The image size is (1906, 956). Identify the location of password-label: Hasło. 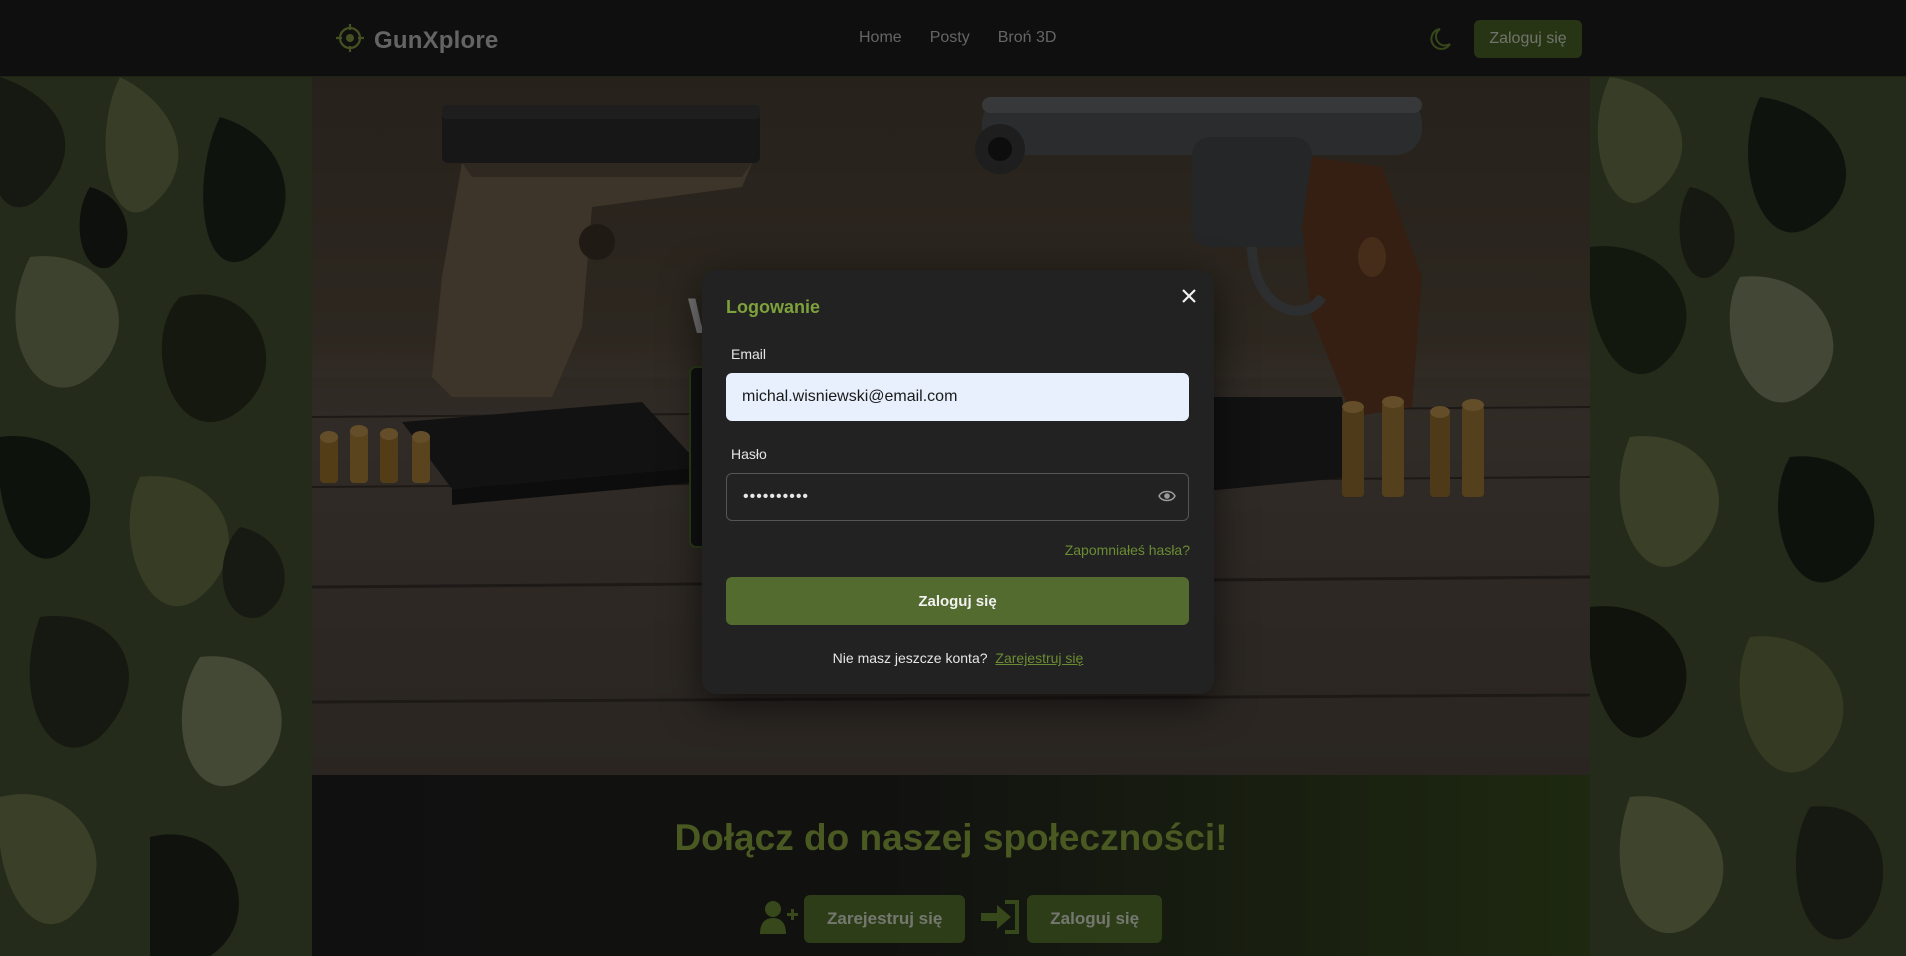
(749, 454).